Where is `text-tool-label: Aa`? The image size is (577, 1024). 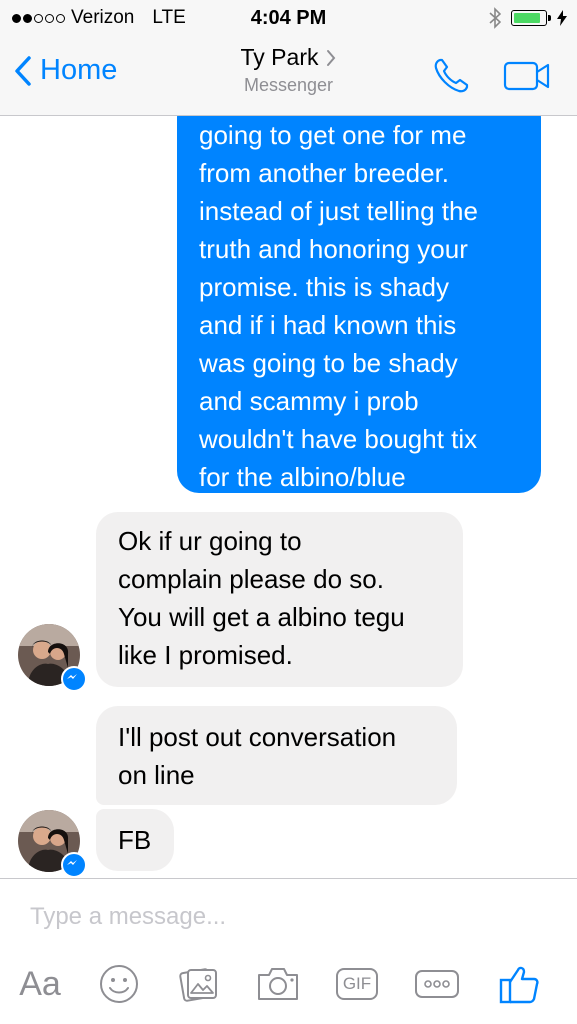 text-tool-label: Aa is located at coordinates (40, 983).